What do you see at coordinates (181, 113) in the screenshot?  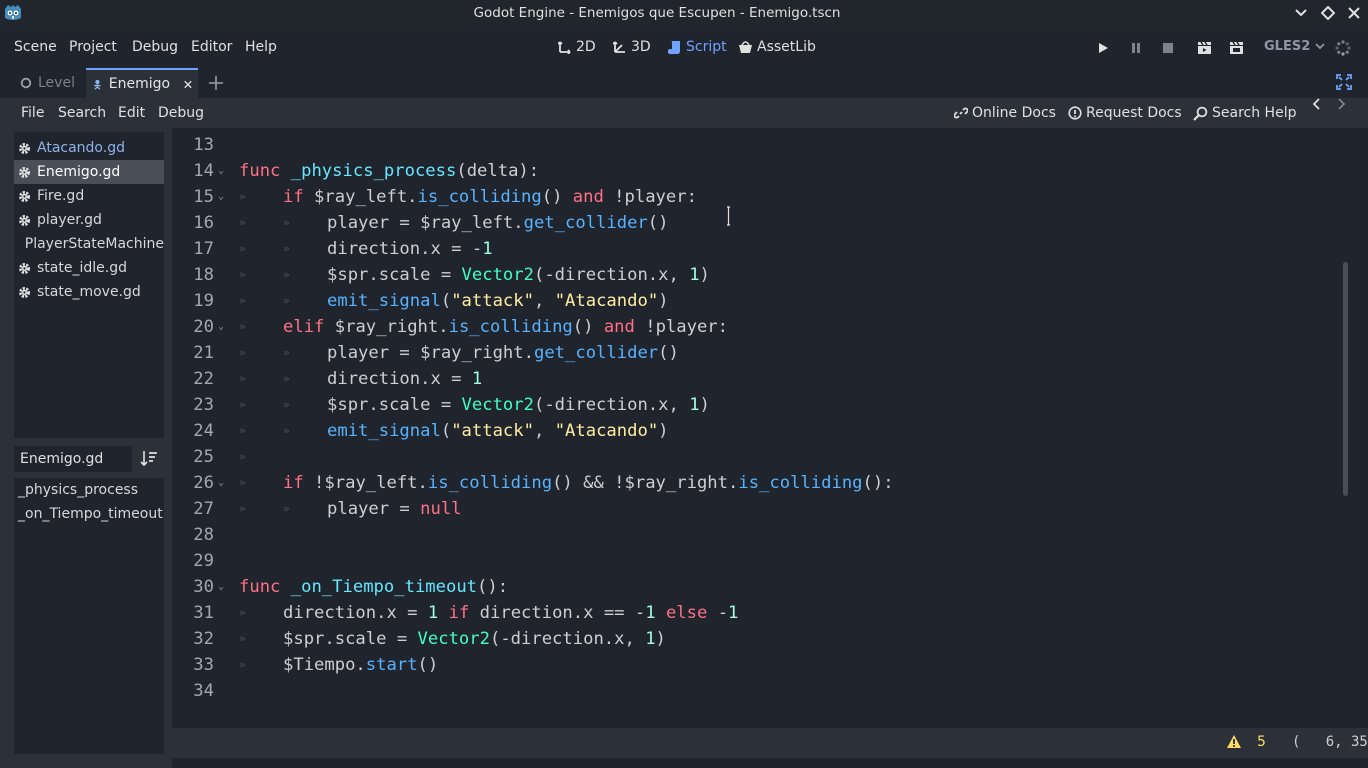 I see `script-menu-debug: Debug` at bounding box center [181, 113].